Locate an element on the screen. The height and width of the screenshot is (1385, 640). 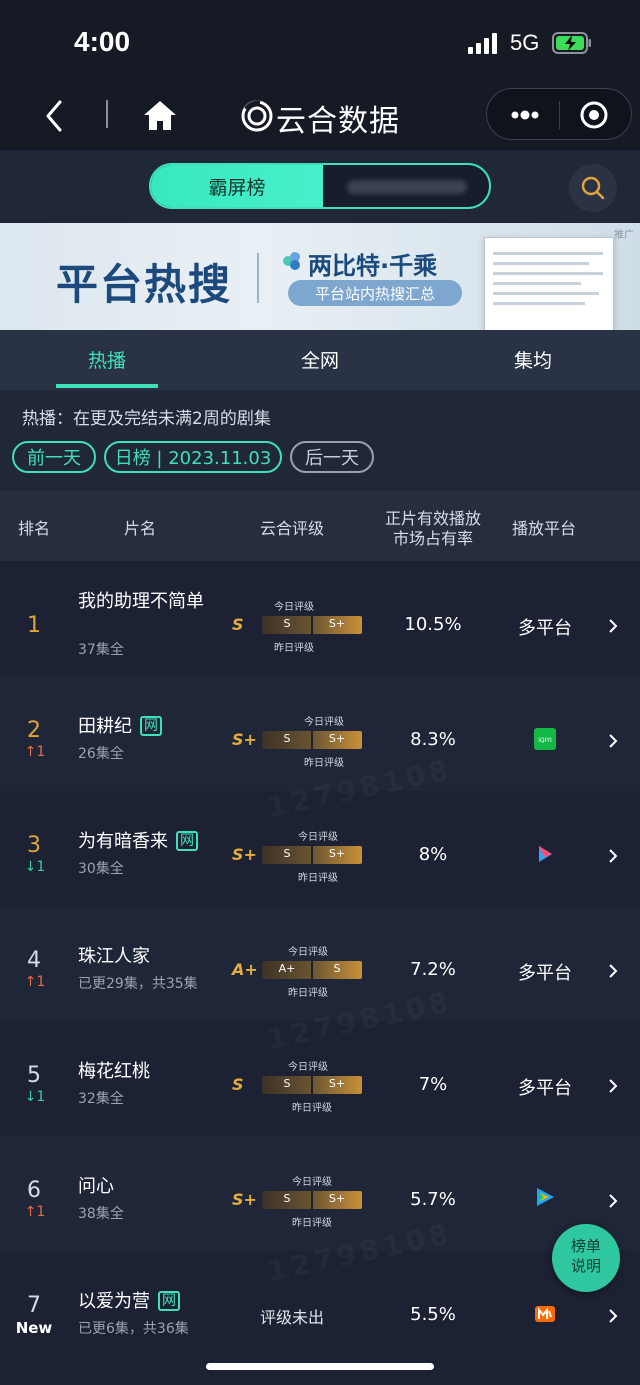
back-arrow-icon is located at coordinates (55, 116).